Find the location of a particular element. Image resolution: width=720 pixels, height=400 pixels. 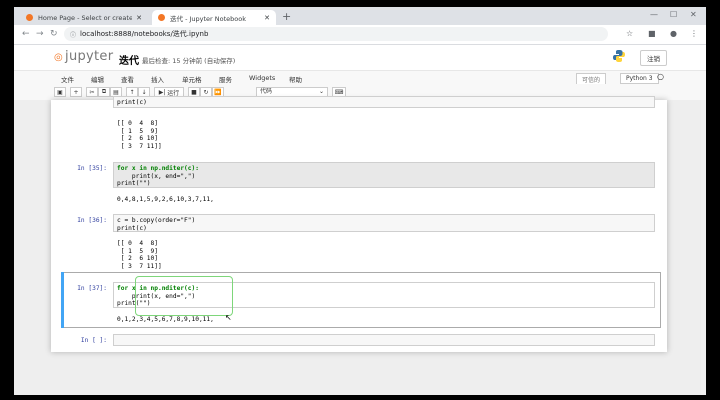

url-input: ⓘ localhost:8888/notebooks/迭代.ipynb is located at coordinates (336, 34).